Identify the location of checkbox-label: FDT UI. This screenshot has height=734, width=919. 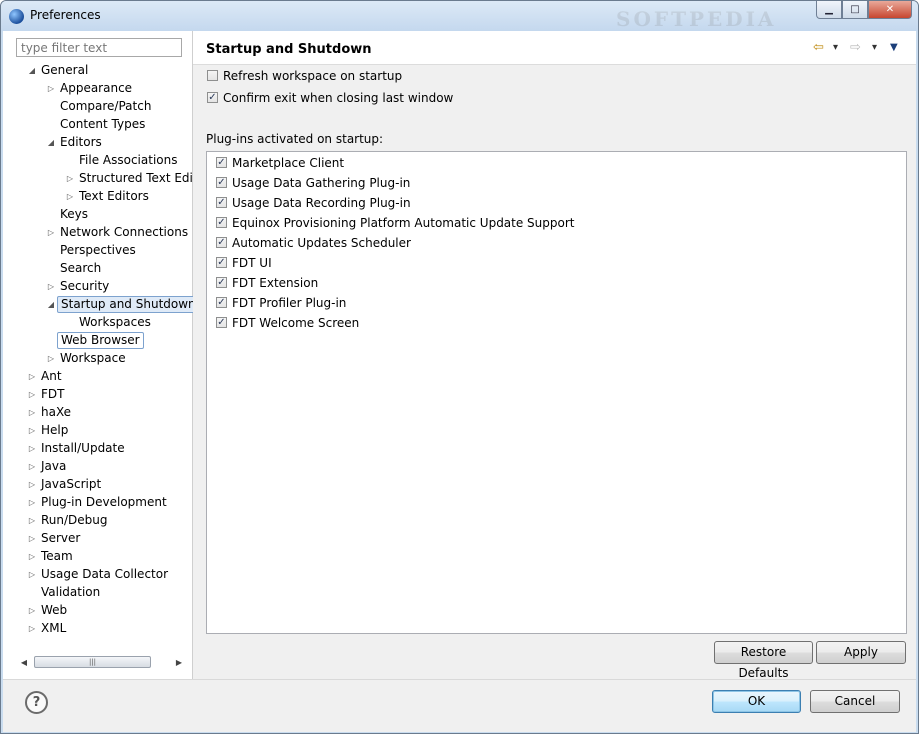
(252, 263).